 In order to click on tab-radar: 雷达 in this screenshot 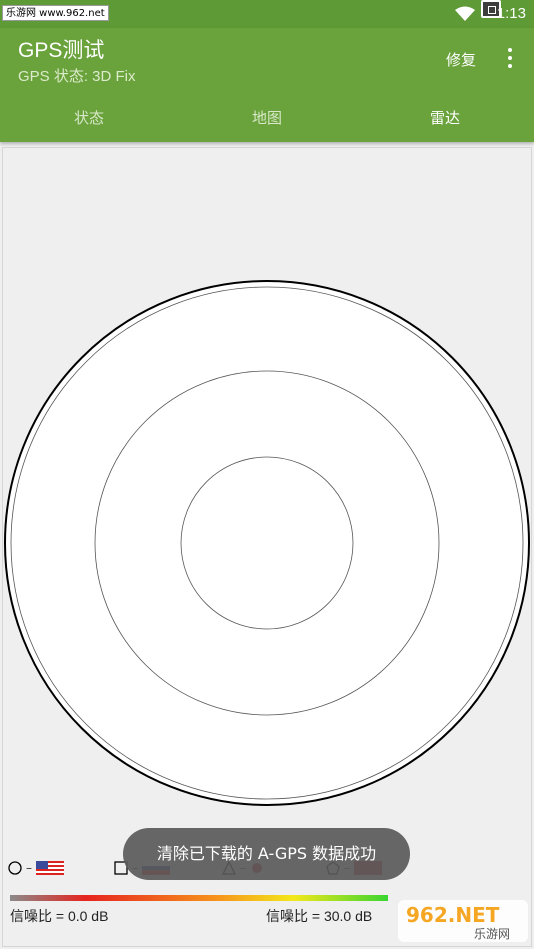, I will do `click(445, 118)`.